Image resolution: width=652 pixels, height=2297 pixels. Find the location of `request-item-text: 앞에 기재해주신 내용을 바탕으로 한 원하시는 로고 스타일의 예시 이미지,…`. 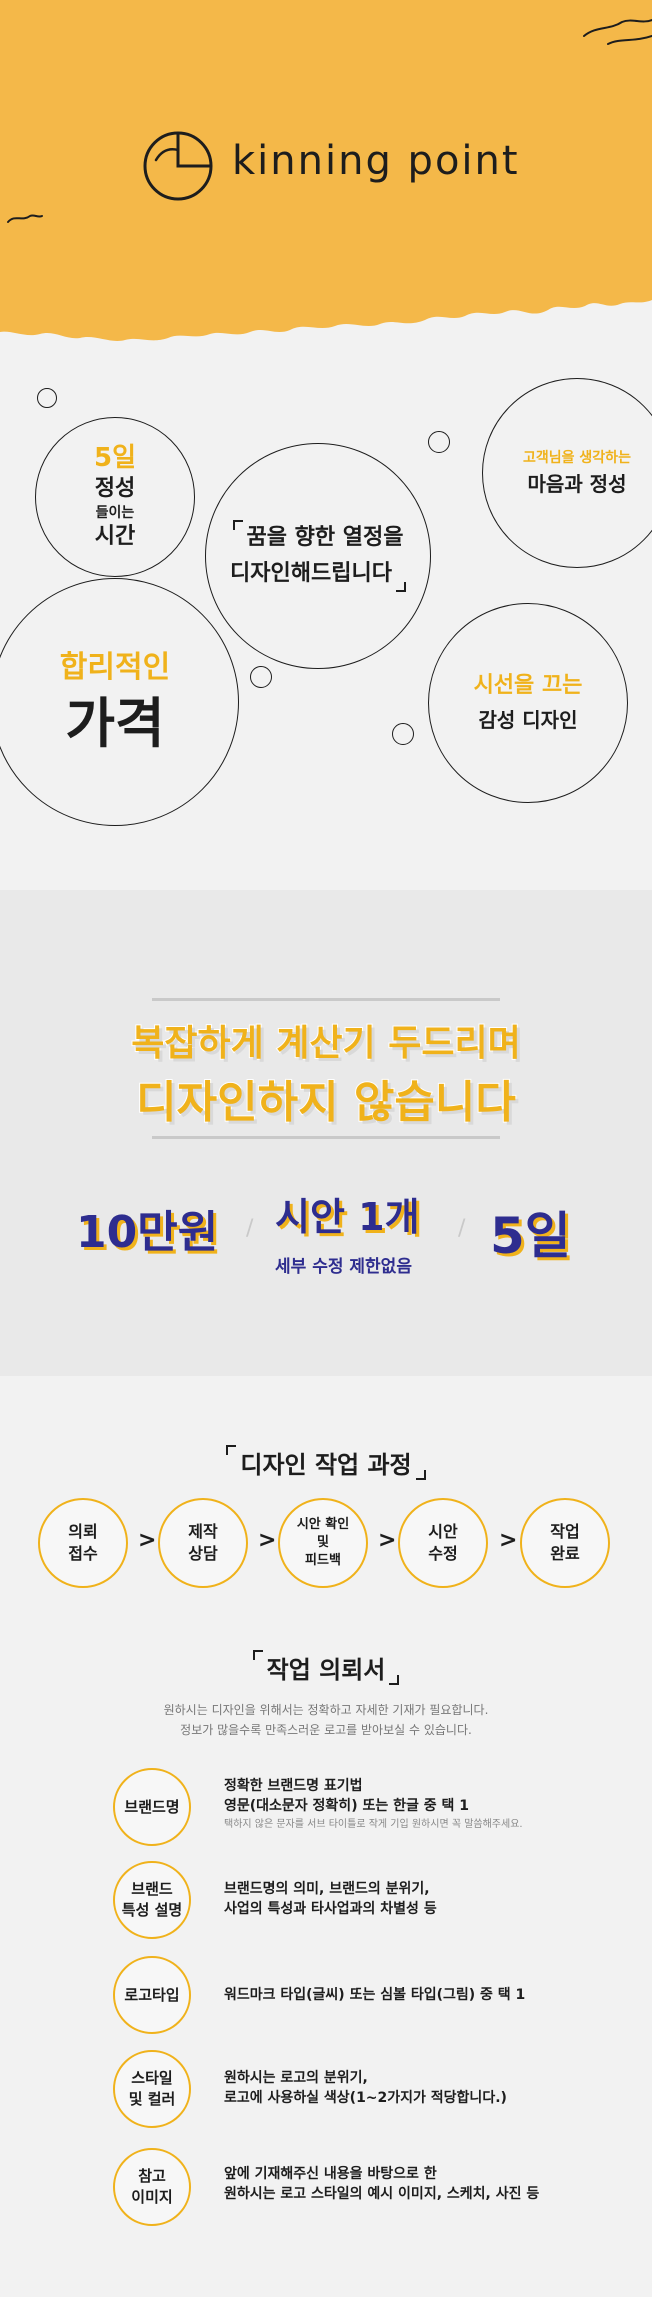

request-item-text: 앞에 기재해주신 내용을 바탕으로 한 원하시는 로고 스타일의 예시 이미지,… is located at coordinates (381, 2184).